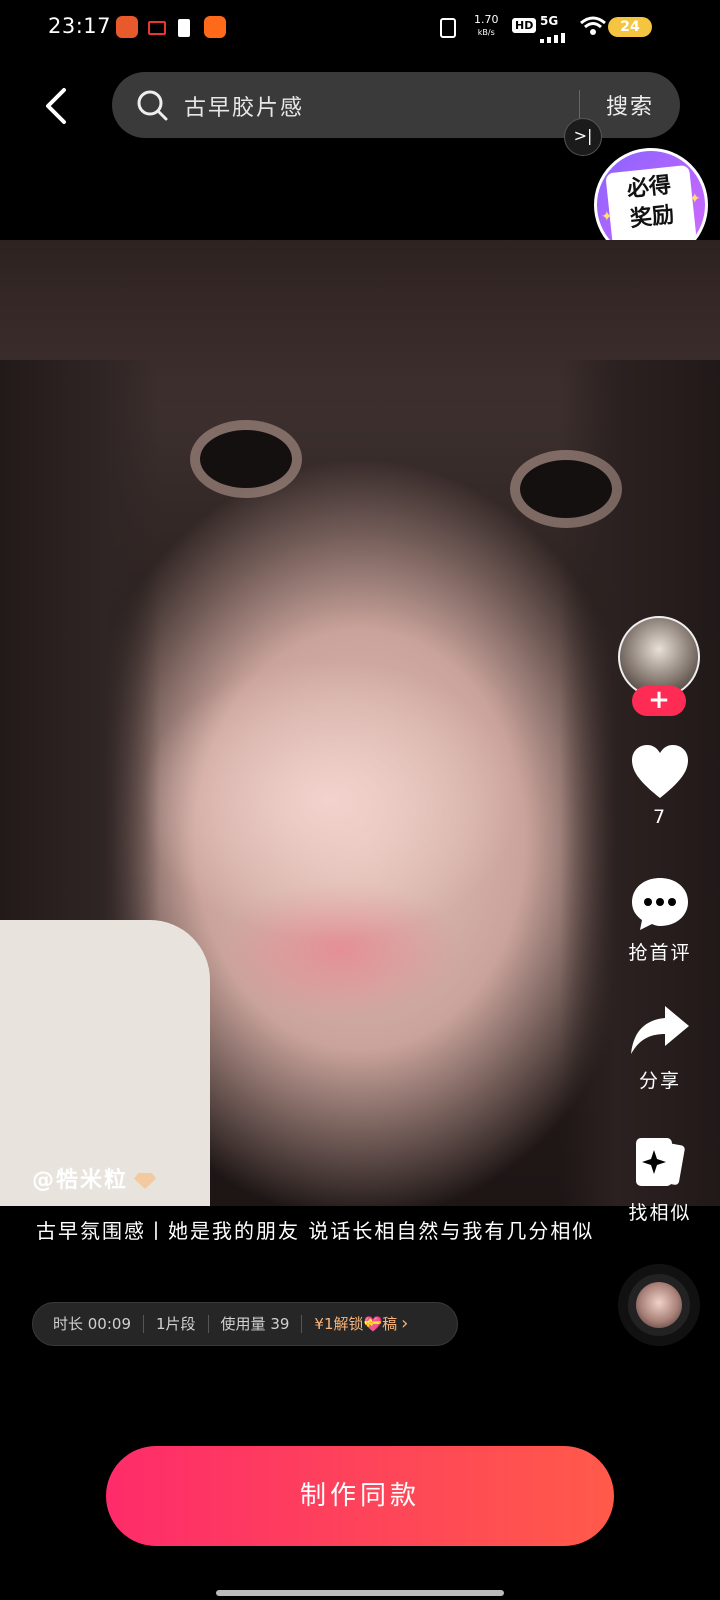  Describe the element at coordinates (660, 1162) in the screenshot. I see `similar-cards-icon` at that location.